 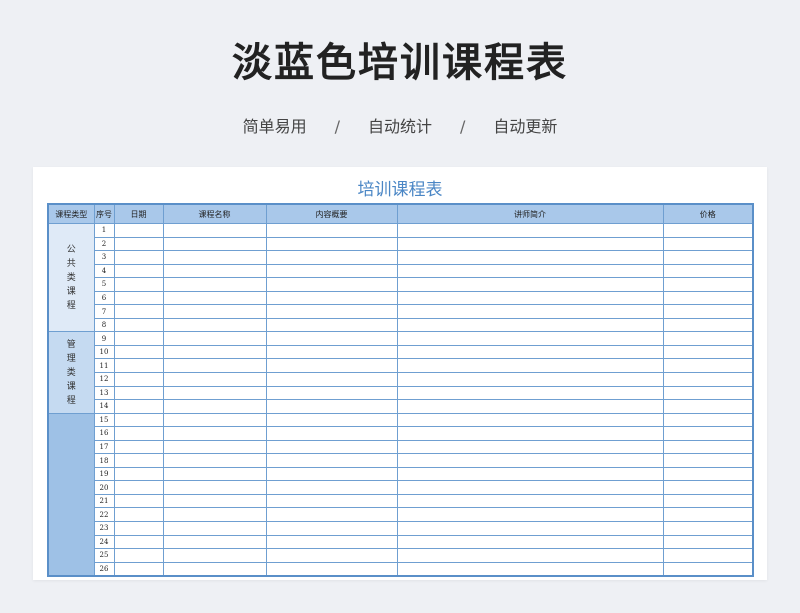 I want to click on row-index-cell: 15, so click(x=104, y=420).